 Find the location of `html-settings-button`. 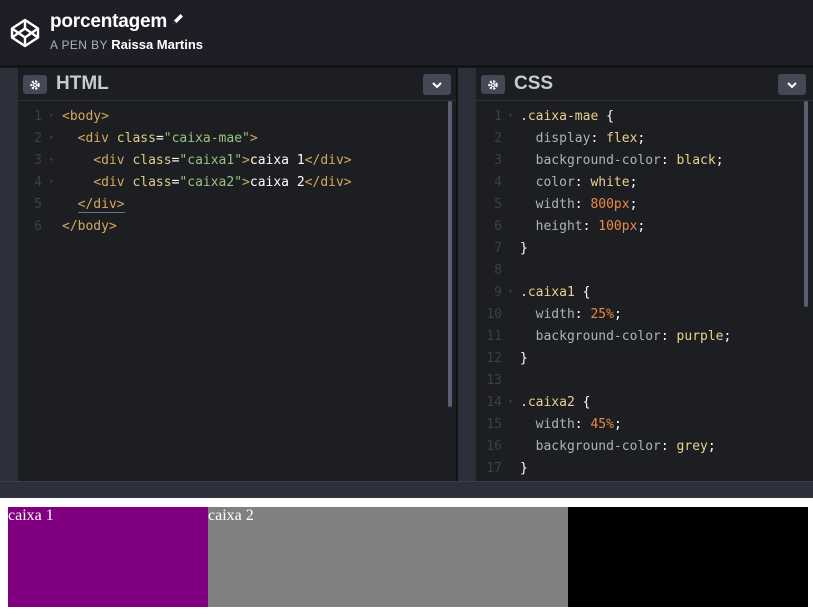

html-settings-button is located at coordinates (35, 84).